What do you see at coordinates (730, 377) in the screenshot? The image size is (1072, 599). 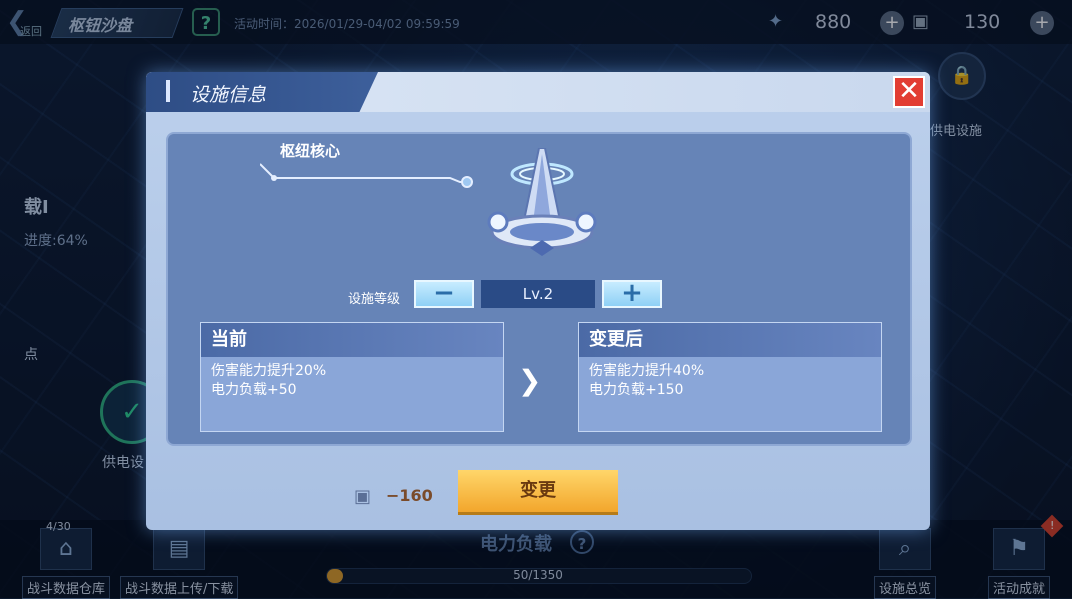 I see `after-card: 变更后 伤害能力提升40% 电力负载+150` at bounding box center [730, 377].